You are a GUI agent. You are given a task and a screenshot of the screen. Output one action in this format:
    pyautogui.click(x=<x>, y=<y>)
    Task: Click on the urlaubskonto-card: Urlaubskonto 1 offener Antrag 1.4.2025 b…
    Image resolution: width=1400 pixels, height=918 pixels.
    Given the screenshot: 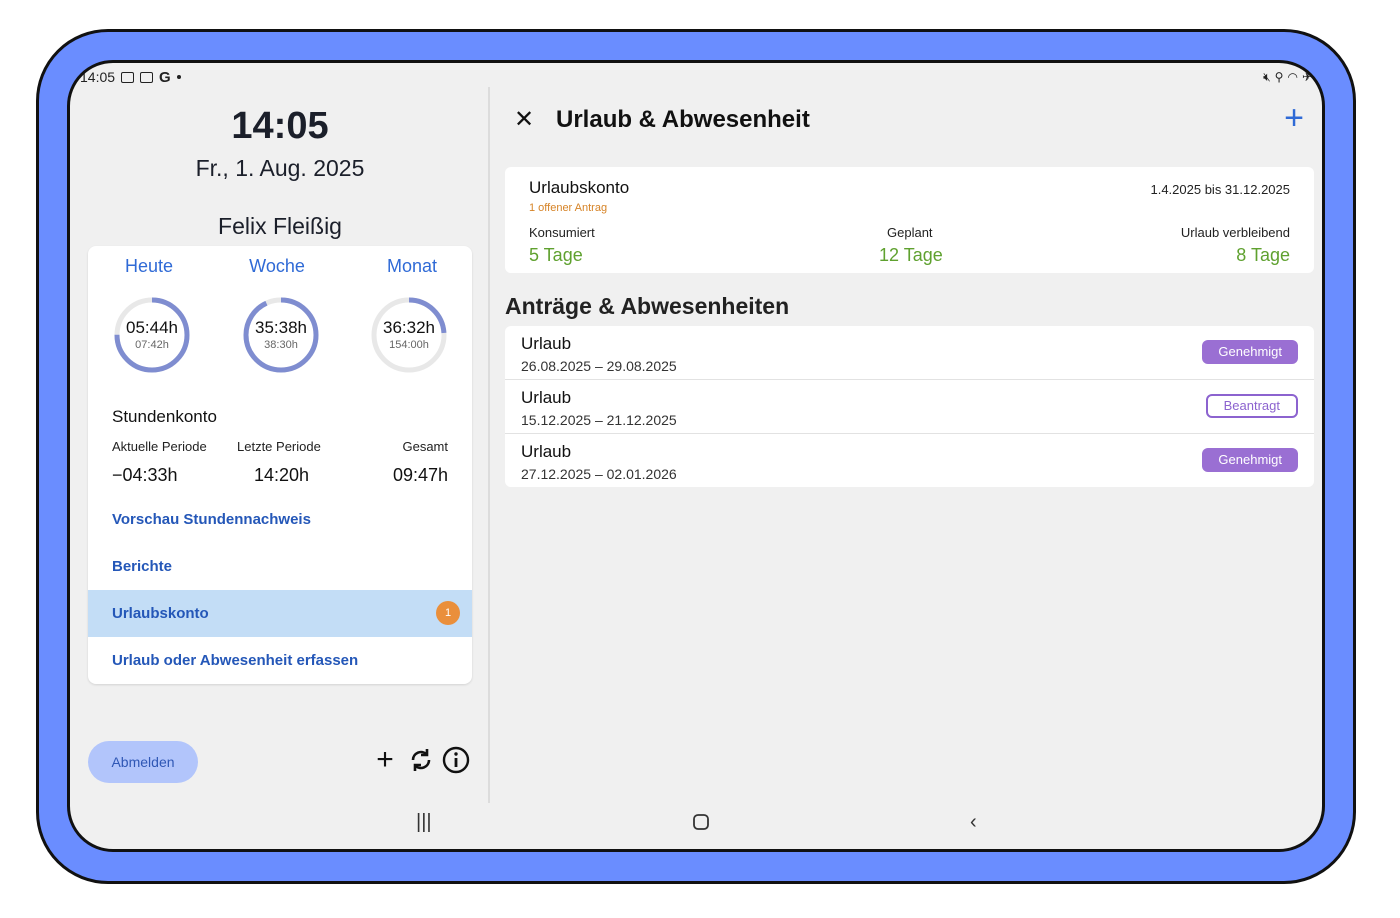 What is the action you would take?
    pyautogui.click(x=909, y=220)
    